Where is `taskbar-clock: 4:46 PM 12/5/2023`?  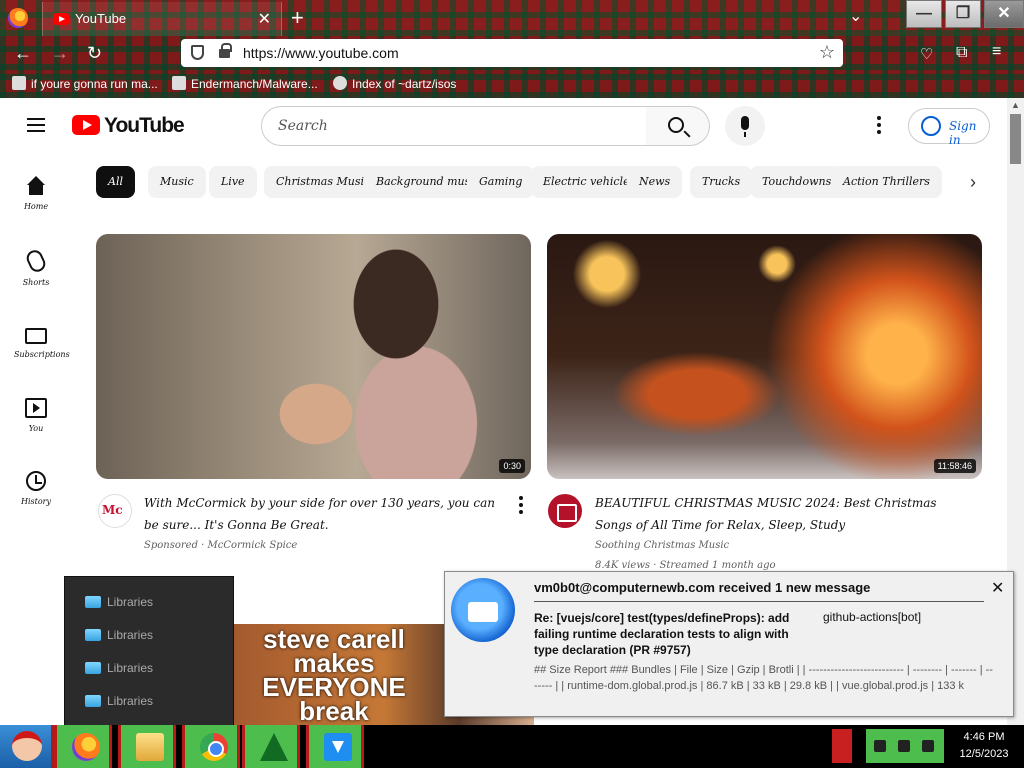 taskbar-clock: 4:46 PM 12/5/2023 is located at coordinates (984, 746).